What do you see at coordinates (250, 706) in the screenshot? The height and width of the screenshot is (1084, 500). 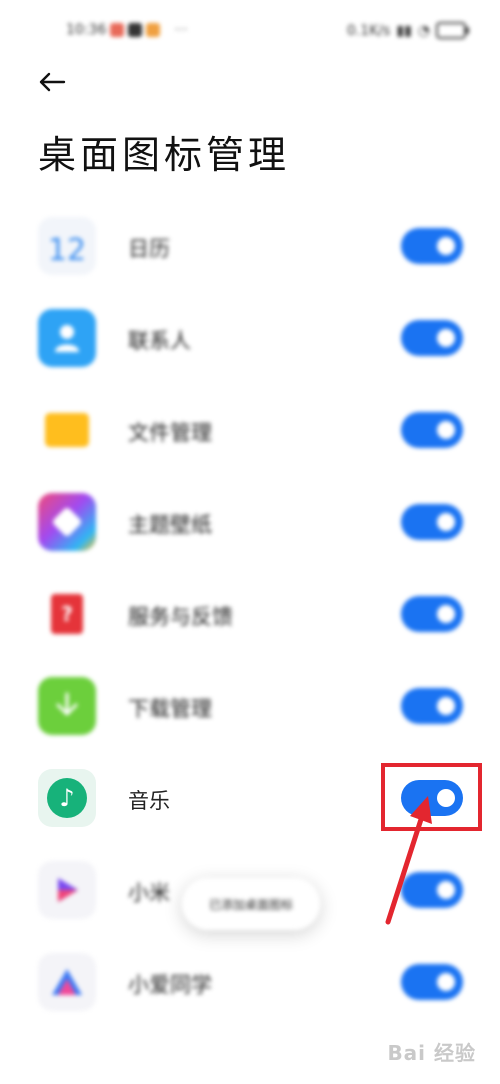 I see `list-item: 下载管理` at bounding box center [250, 706].